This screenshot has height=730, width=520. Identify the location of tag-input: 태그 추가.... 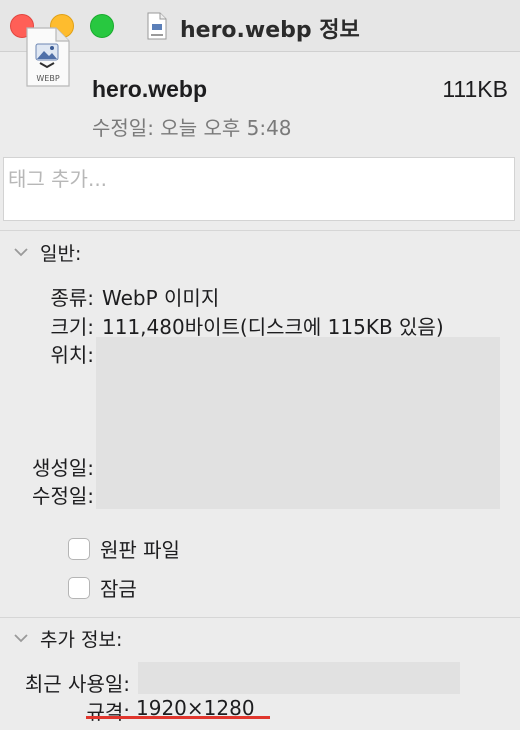
(259, 189).